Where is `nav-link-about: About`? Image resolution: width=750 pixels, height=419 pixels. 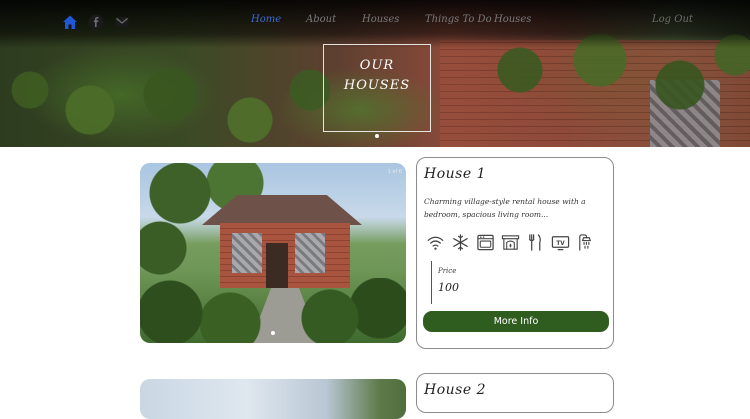
nav-link-about: About is located at coordinates (321, 19).